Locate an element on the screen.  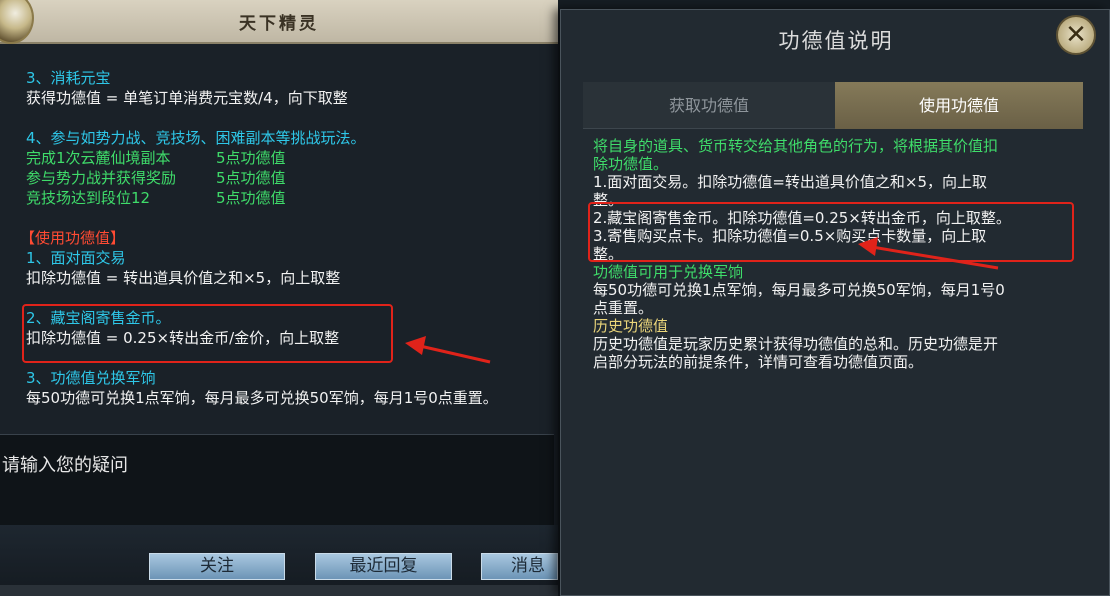
exchange-line: 点重置。 is located at coordinates (623, 308).